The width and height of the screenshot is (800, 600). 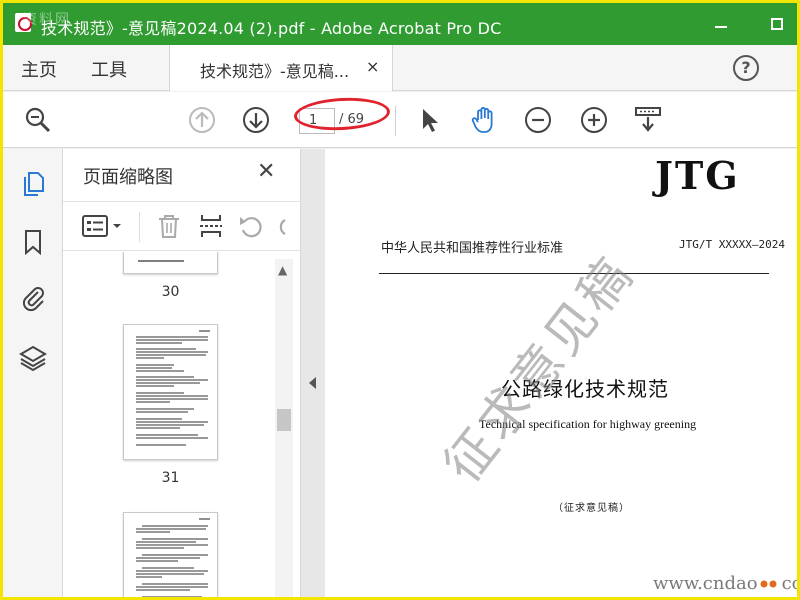 I want to click on panel-title: 页面缩略图, so click(x=128, y=177).